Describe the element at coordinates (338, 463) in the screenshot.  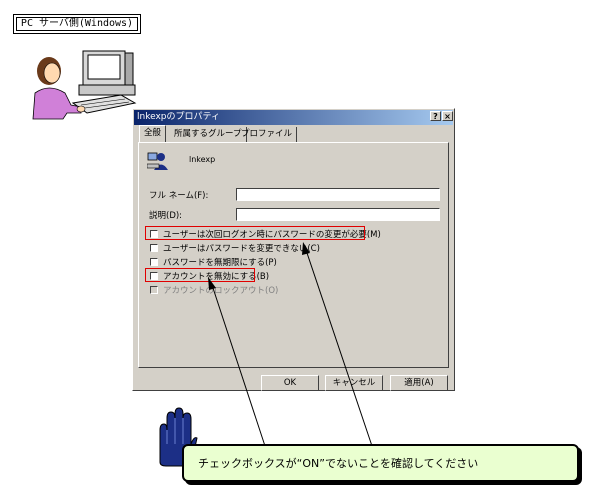
I see `note-text: チェックボックスが“ON”でないことを確認してください` at that location.